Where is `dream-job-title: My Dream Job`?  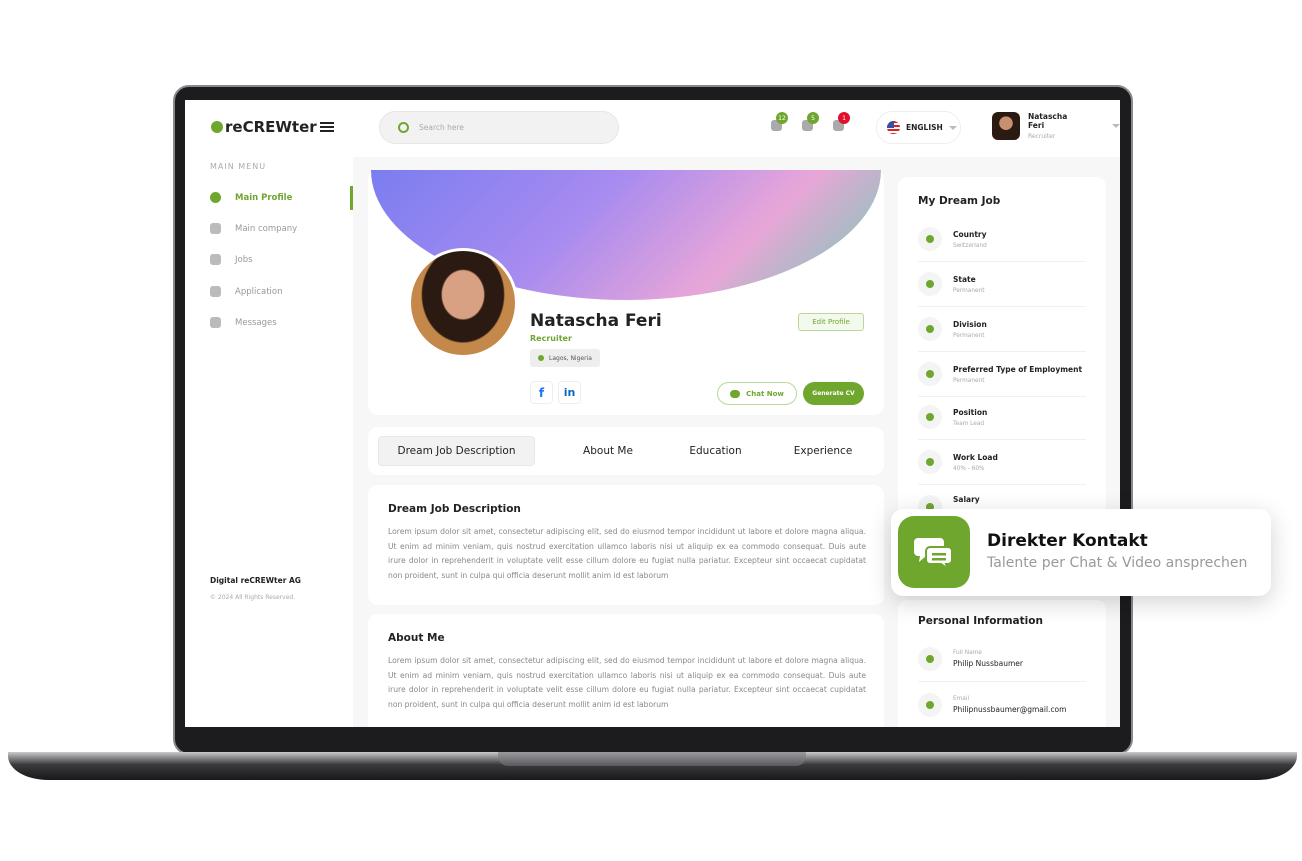
dream-job-title: My Dream Job is located at coordinates (959, 201).